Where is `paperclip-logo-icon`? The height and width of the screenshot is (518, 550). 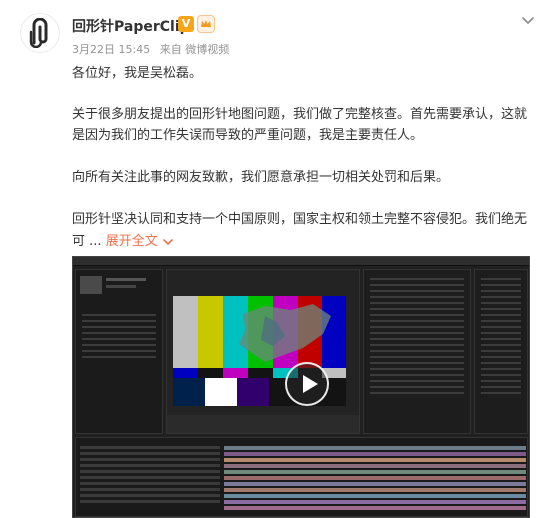 paperclip-logo-icon is located at coordinates (38, 33).